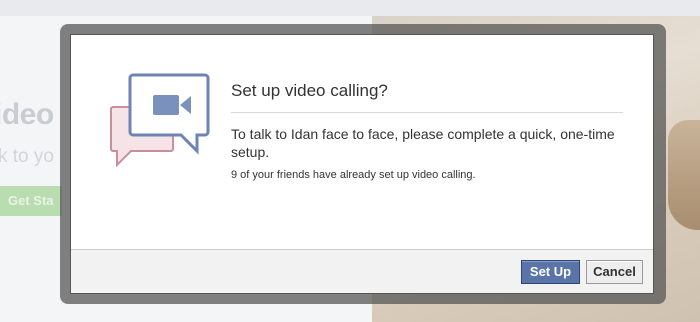 The height and width of the screenshot is (322, 700). What do you see at coordinates (31, 201) in the screenshot?
I see `background-get-started-button: Get Sta` at bounding box center [31, 201].